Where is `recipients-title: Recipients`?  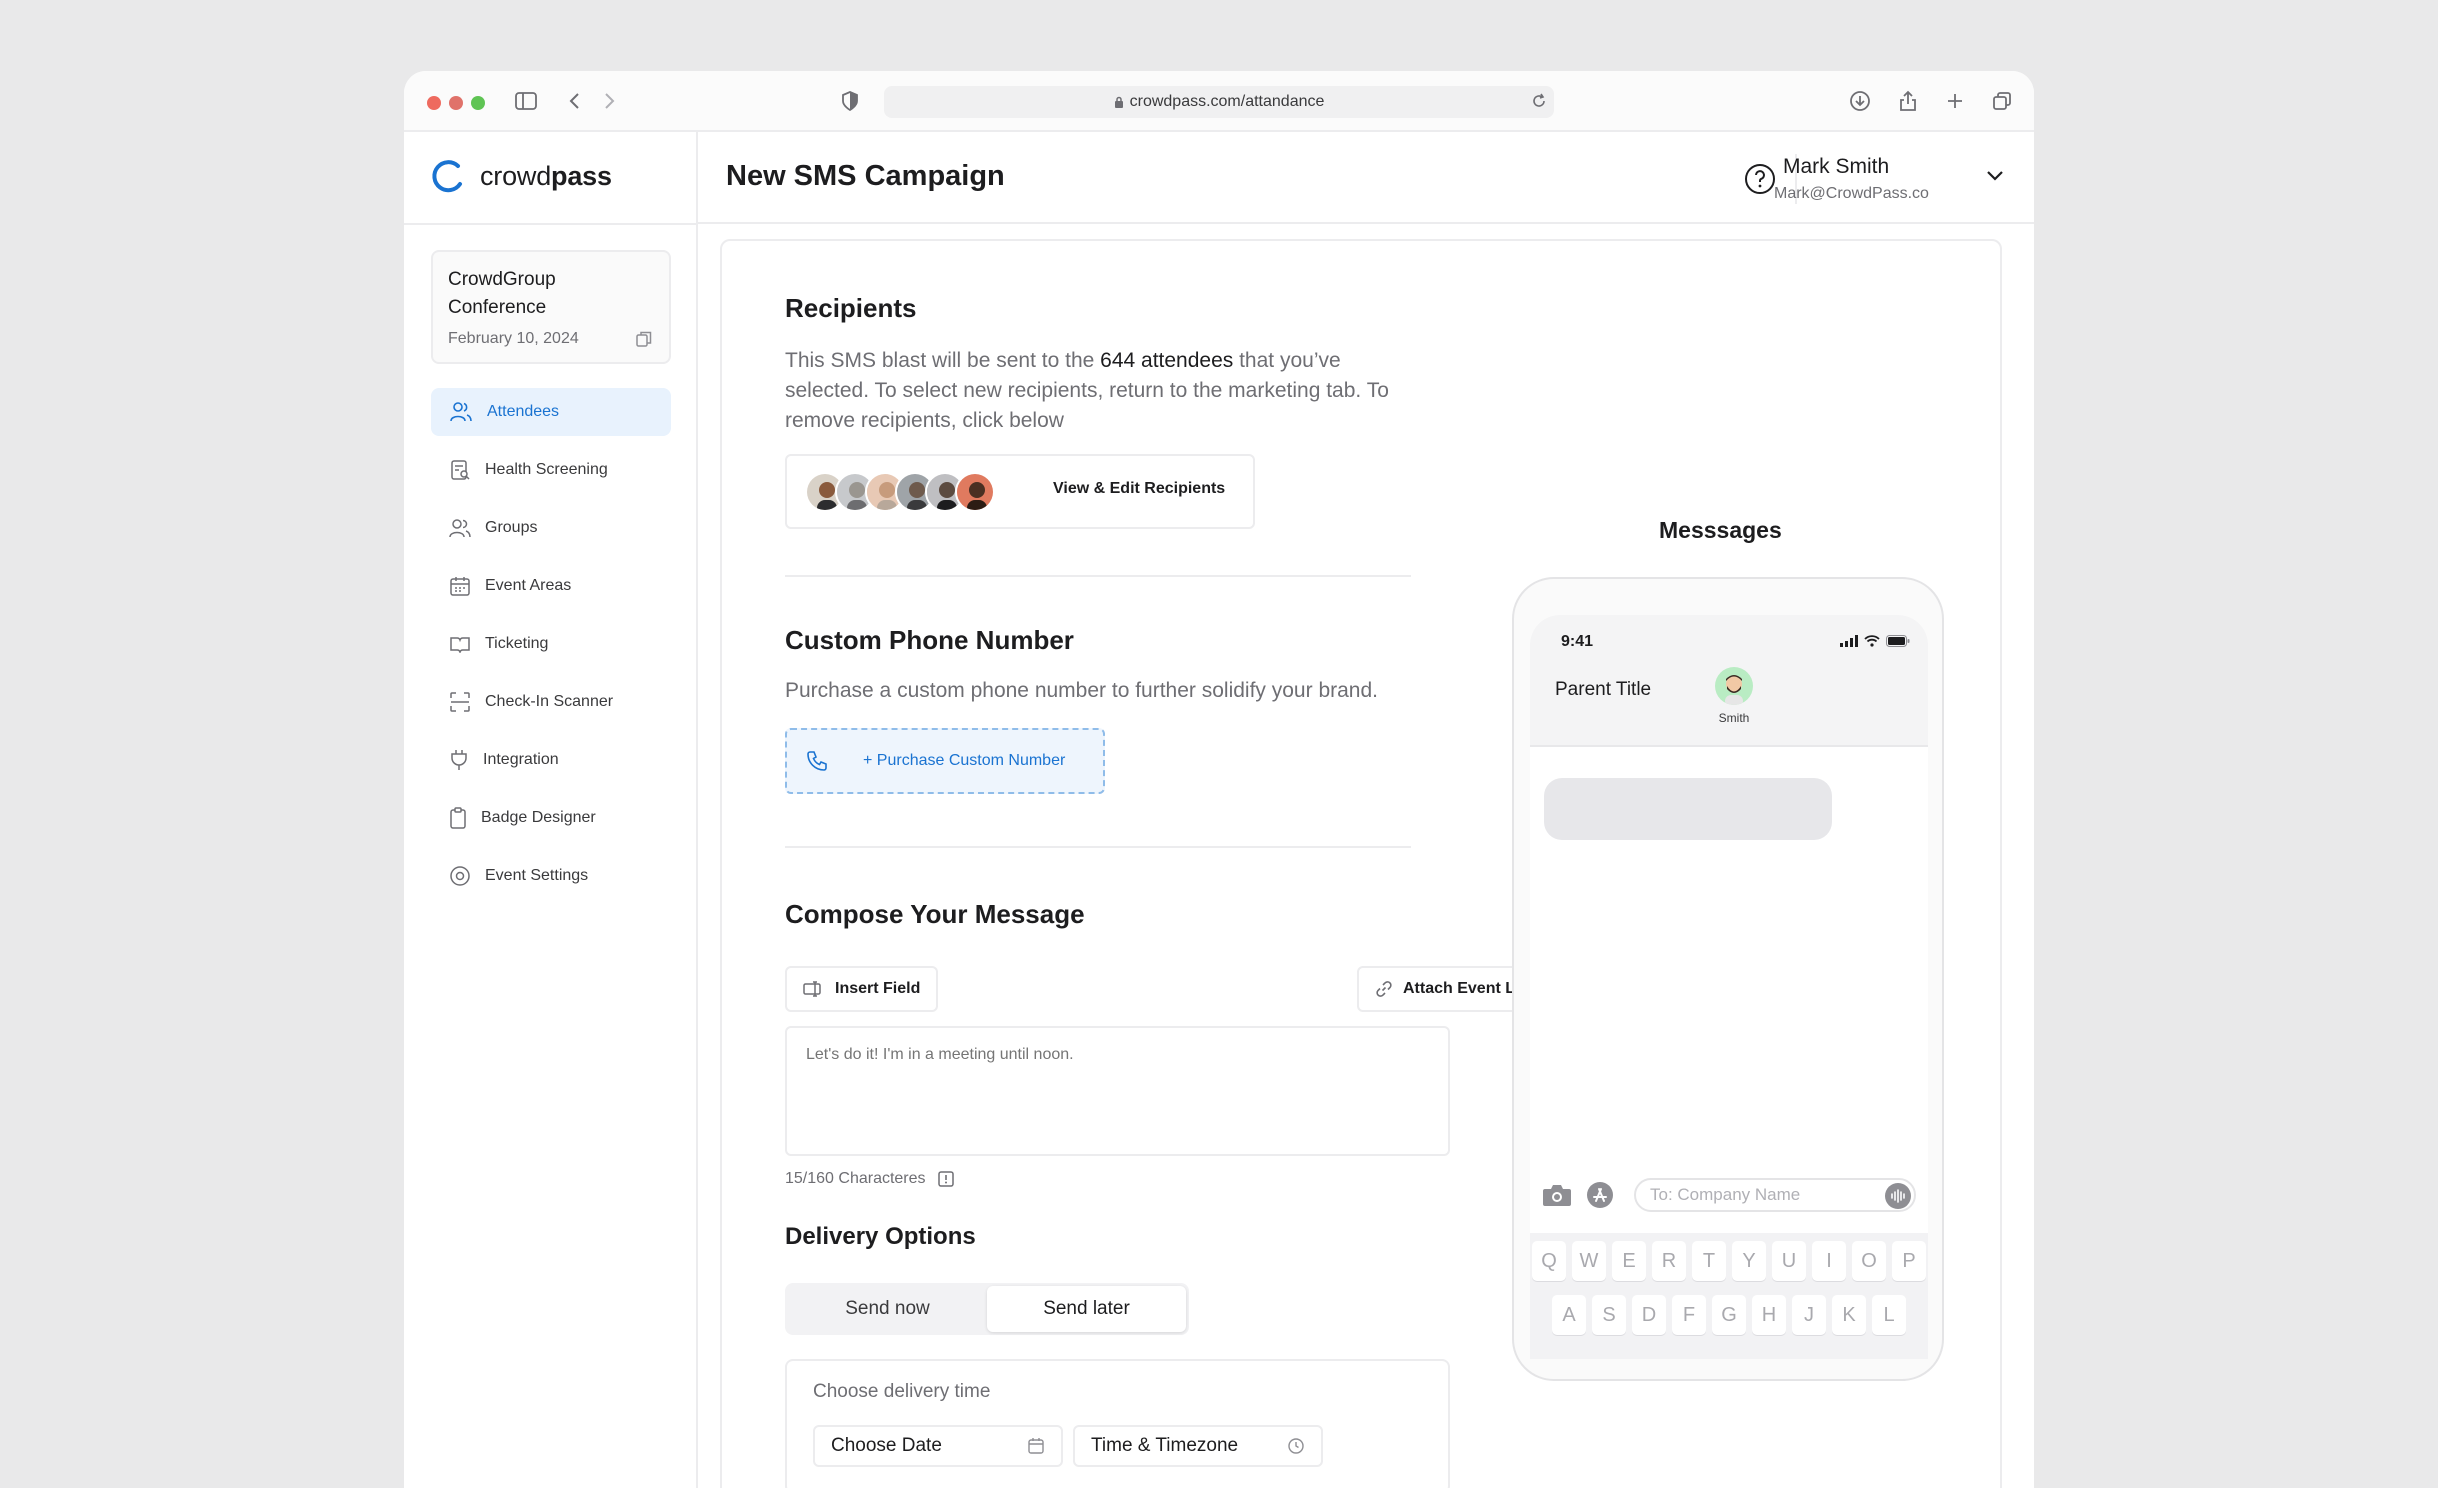 recipients-title: Recipients is located at coordinates (851, 308).